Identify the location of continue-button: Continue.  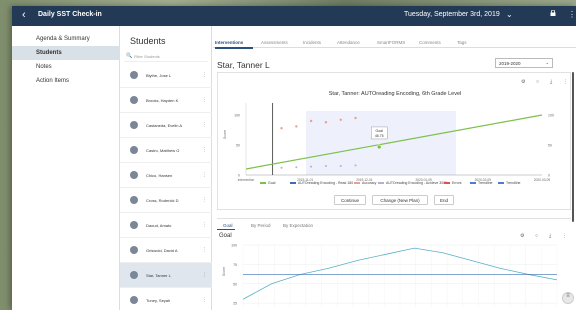
(350, 200).